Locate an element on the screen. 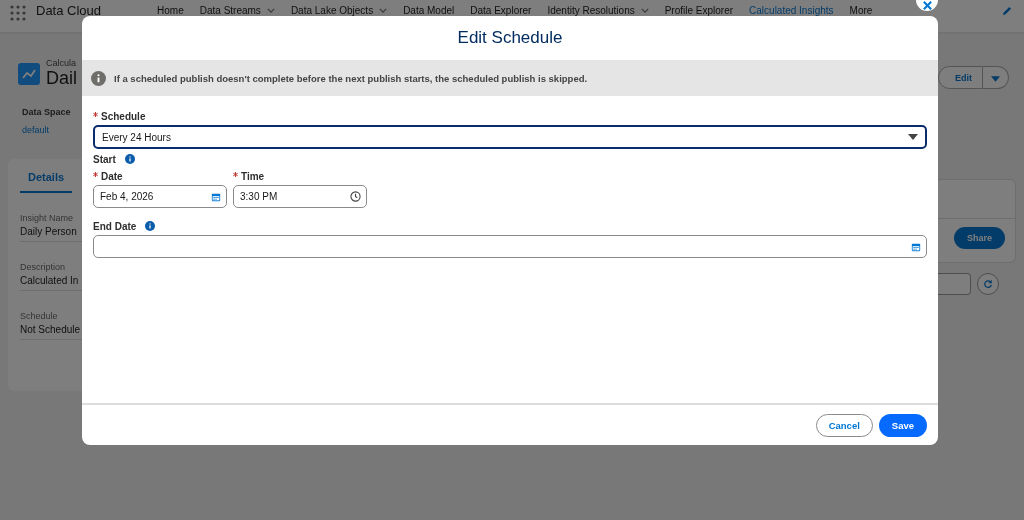 This screenshot has height=520, width=1024. close-icon is located at coordinates (927, 5).